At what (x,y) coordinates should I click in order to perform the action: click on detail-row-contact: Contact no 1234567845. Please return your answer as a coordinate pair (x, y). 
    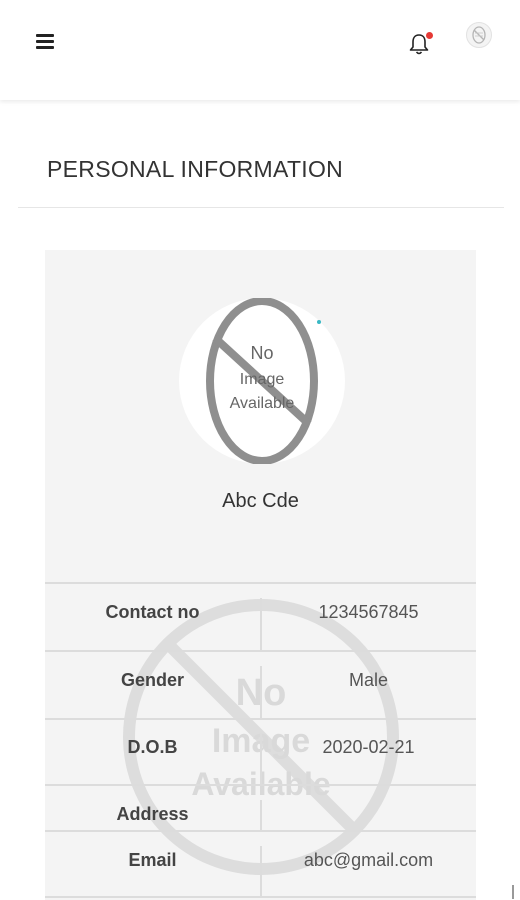
    Looking at the image, I should click on (260, 616).